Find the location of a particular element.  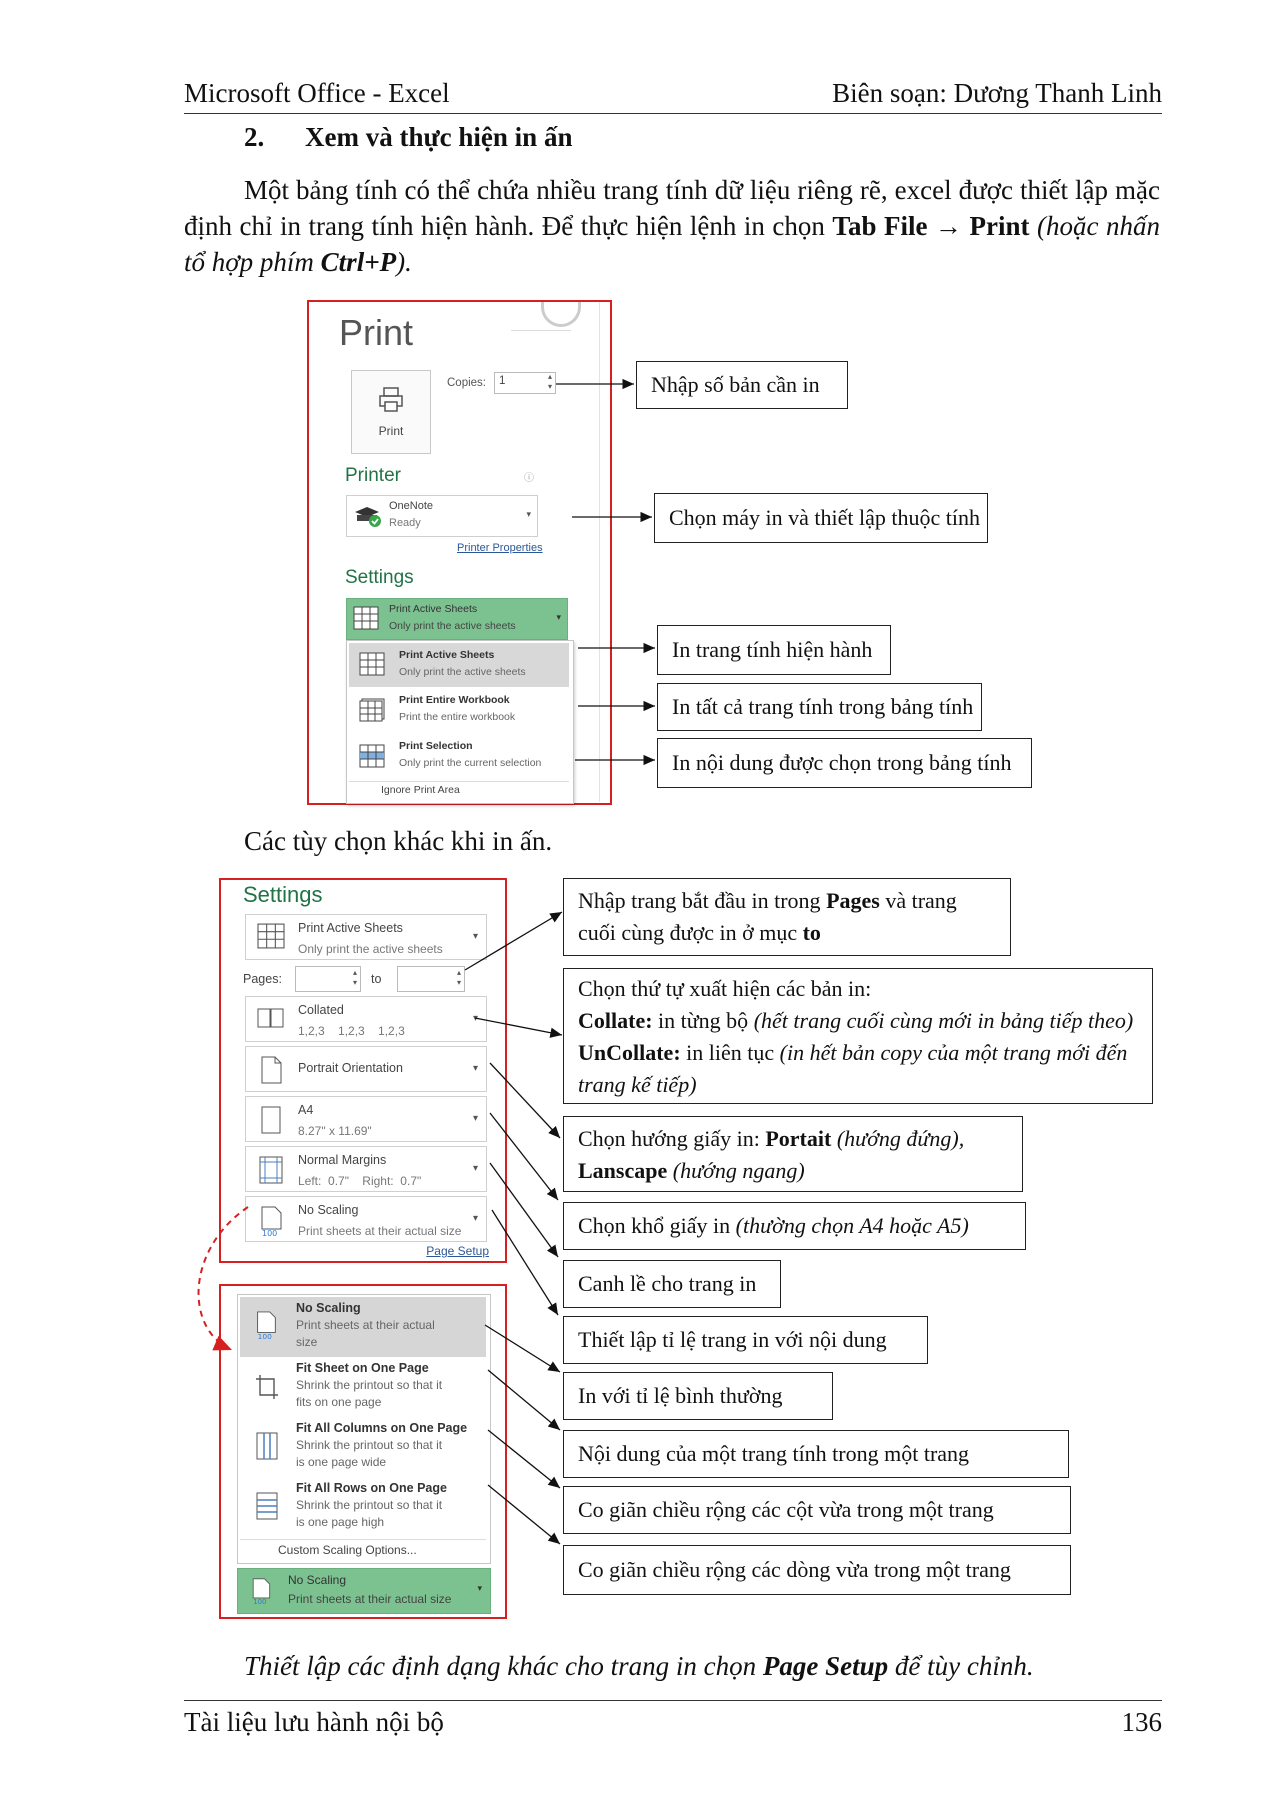

footer-left: Tài liệu lưu hành nội bộ is located at coordinates (314, 1722).